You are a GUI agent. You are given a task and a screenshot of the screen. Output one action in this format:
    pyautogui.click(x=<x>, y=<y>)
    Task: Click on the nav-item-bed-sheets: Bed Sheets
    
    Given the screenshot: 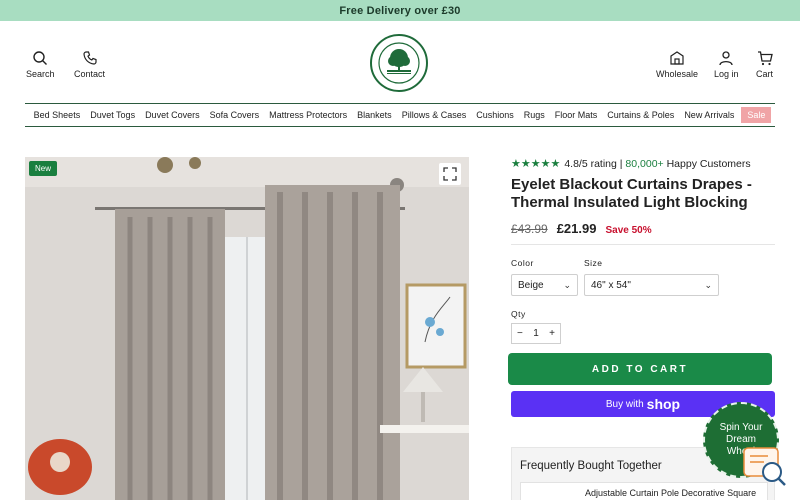 What is the action you would take?
    pyautogui.click(x=57, y=115)
    